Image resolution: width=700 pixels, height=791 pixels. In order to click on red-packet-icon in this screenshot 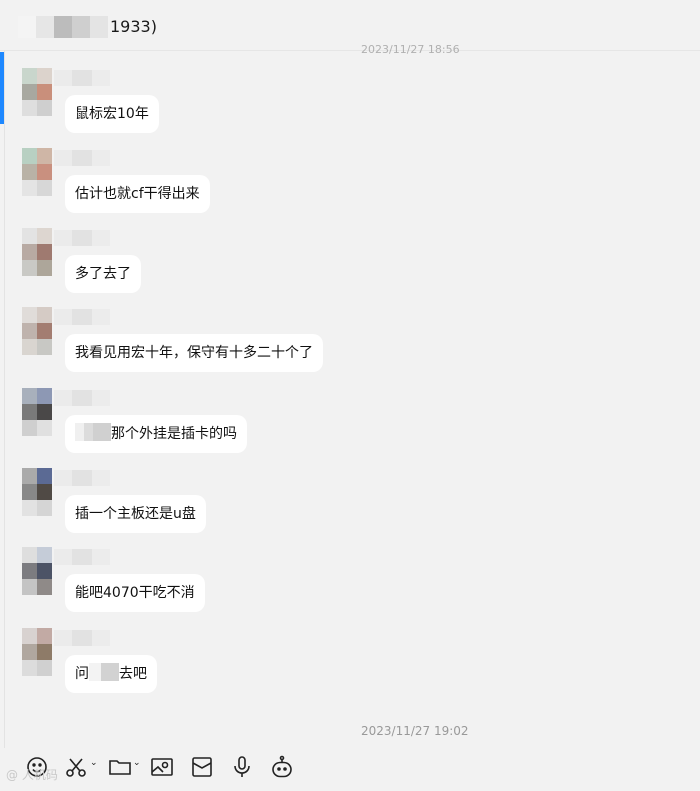, I will do `click(202, 767)`.